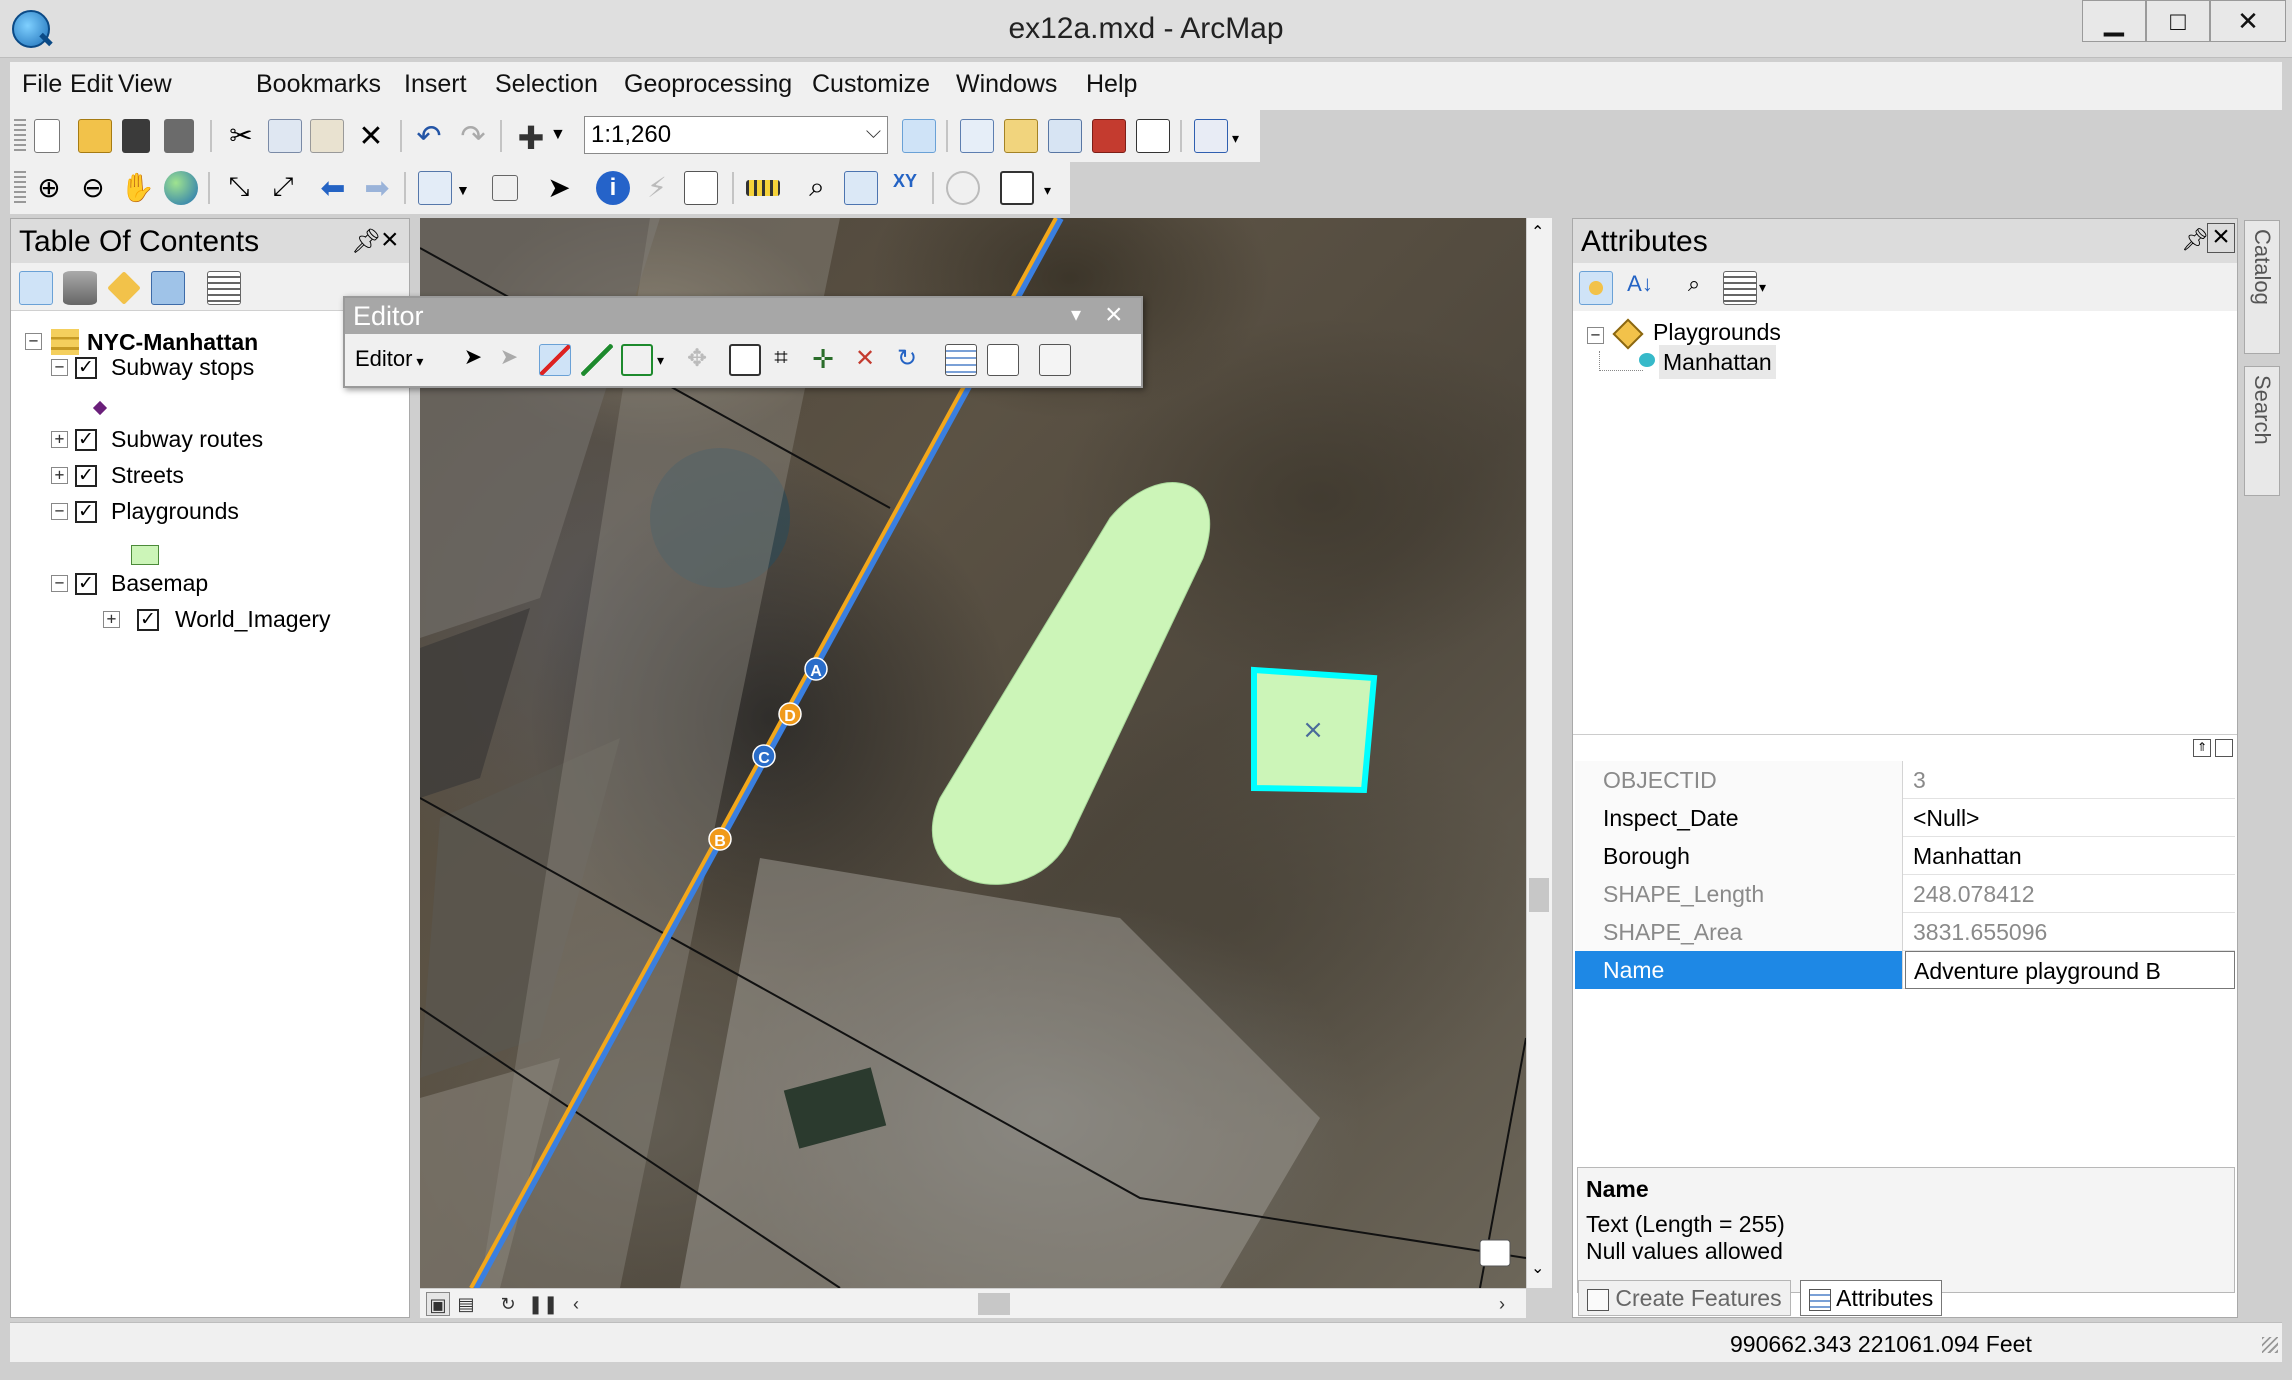 Image resolution: width=2292 pixels, height=1380 pixels. I want to click on menu-bookmarks: Bookmarks, so click(318, 84).